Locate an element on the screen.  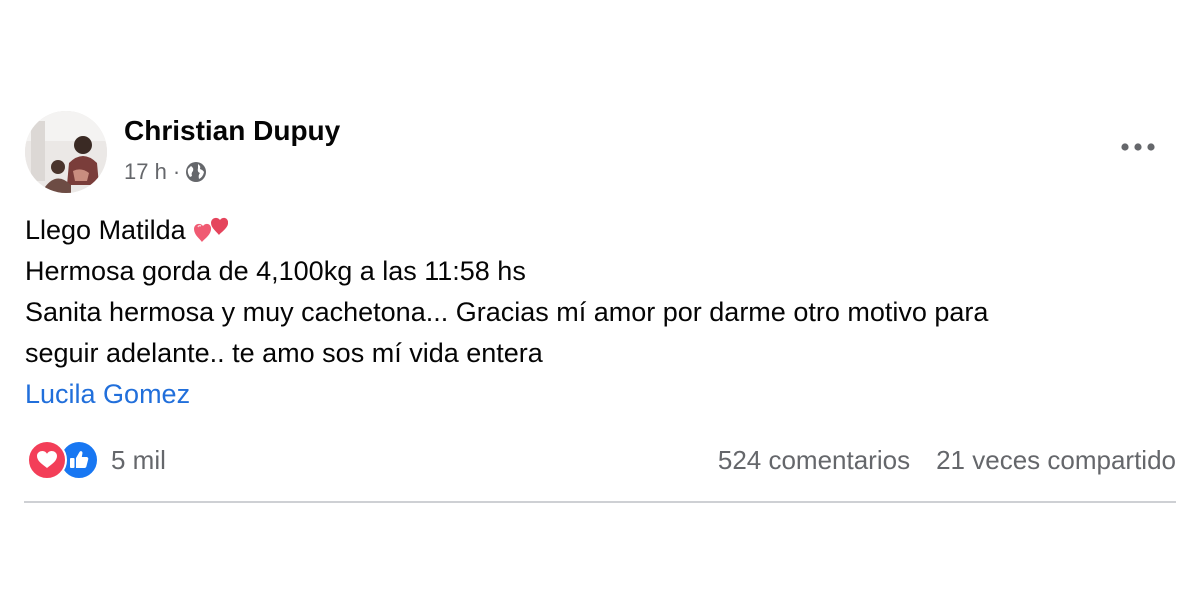
more-options-button is located at coordinates (1138, 147).